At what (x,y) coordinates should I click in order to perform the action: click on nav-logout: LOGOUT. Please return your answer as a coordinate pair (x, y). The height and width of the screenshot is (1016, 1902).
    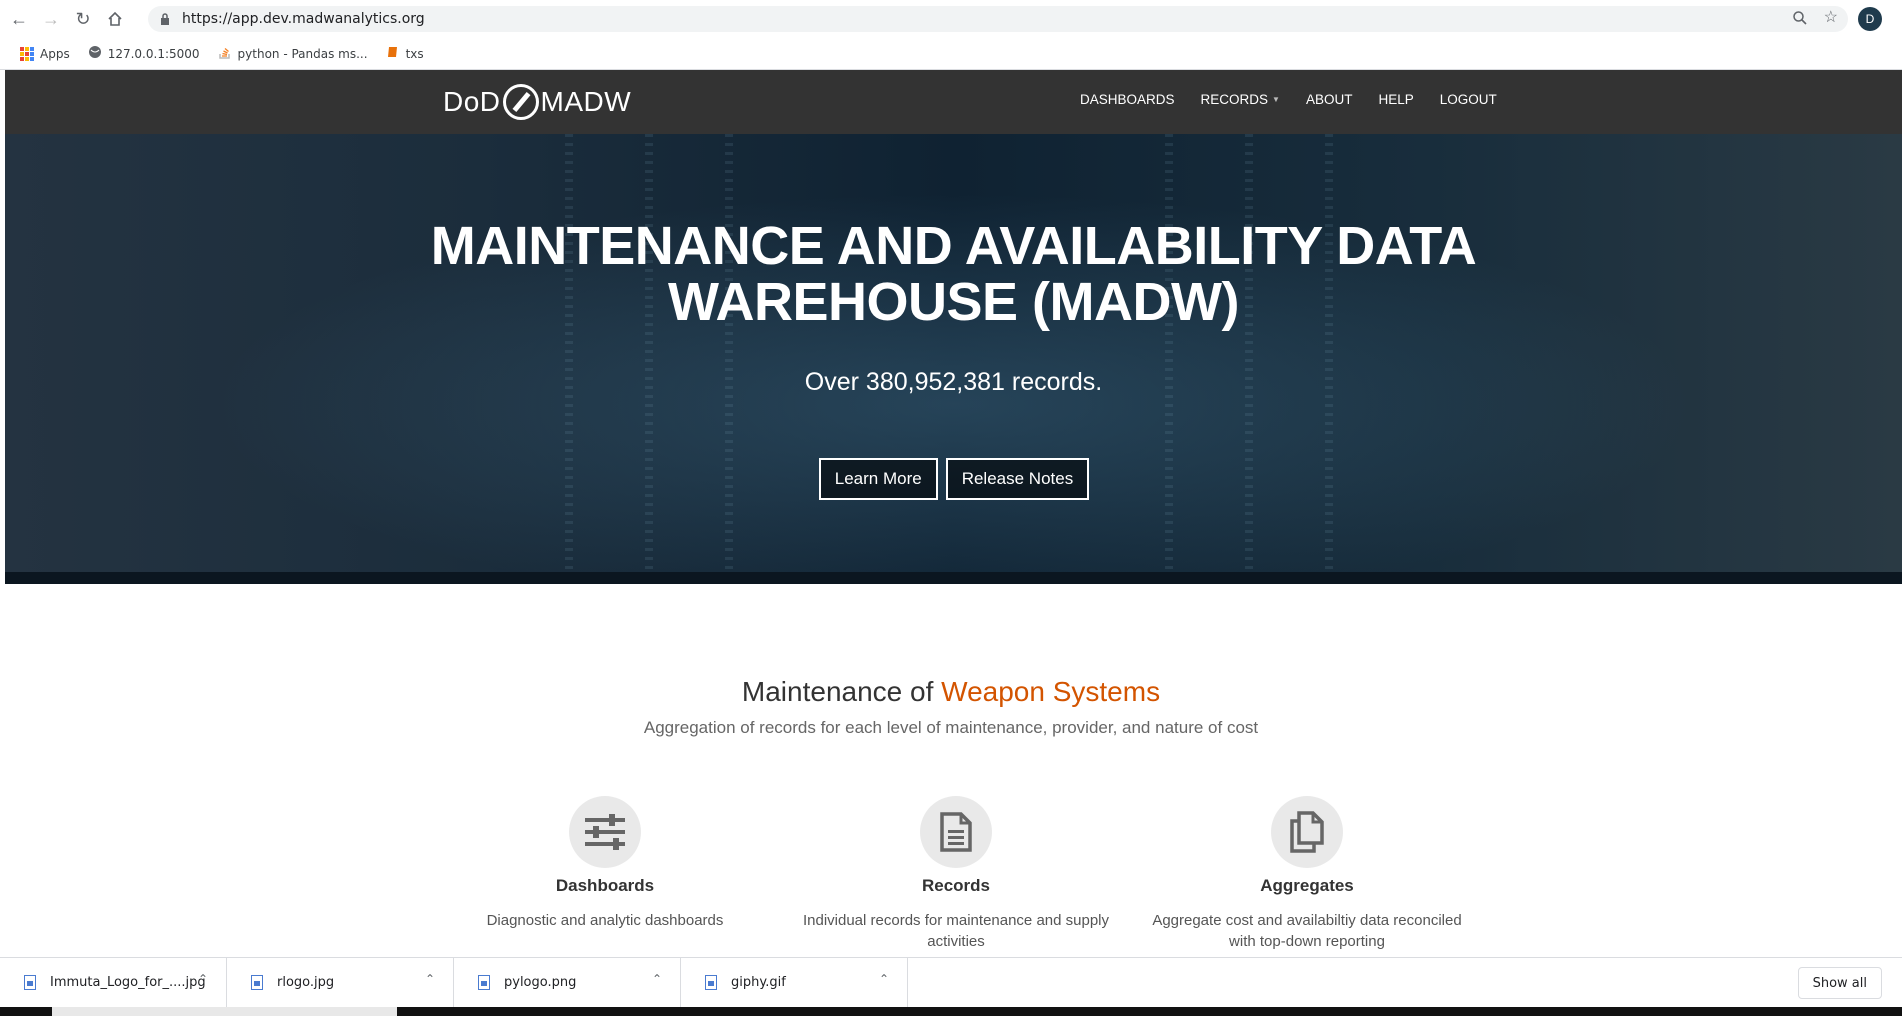
    Looking at the image, I should click on (1468, 99).